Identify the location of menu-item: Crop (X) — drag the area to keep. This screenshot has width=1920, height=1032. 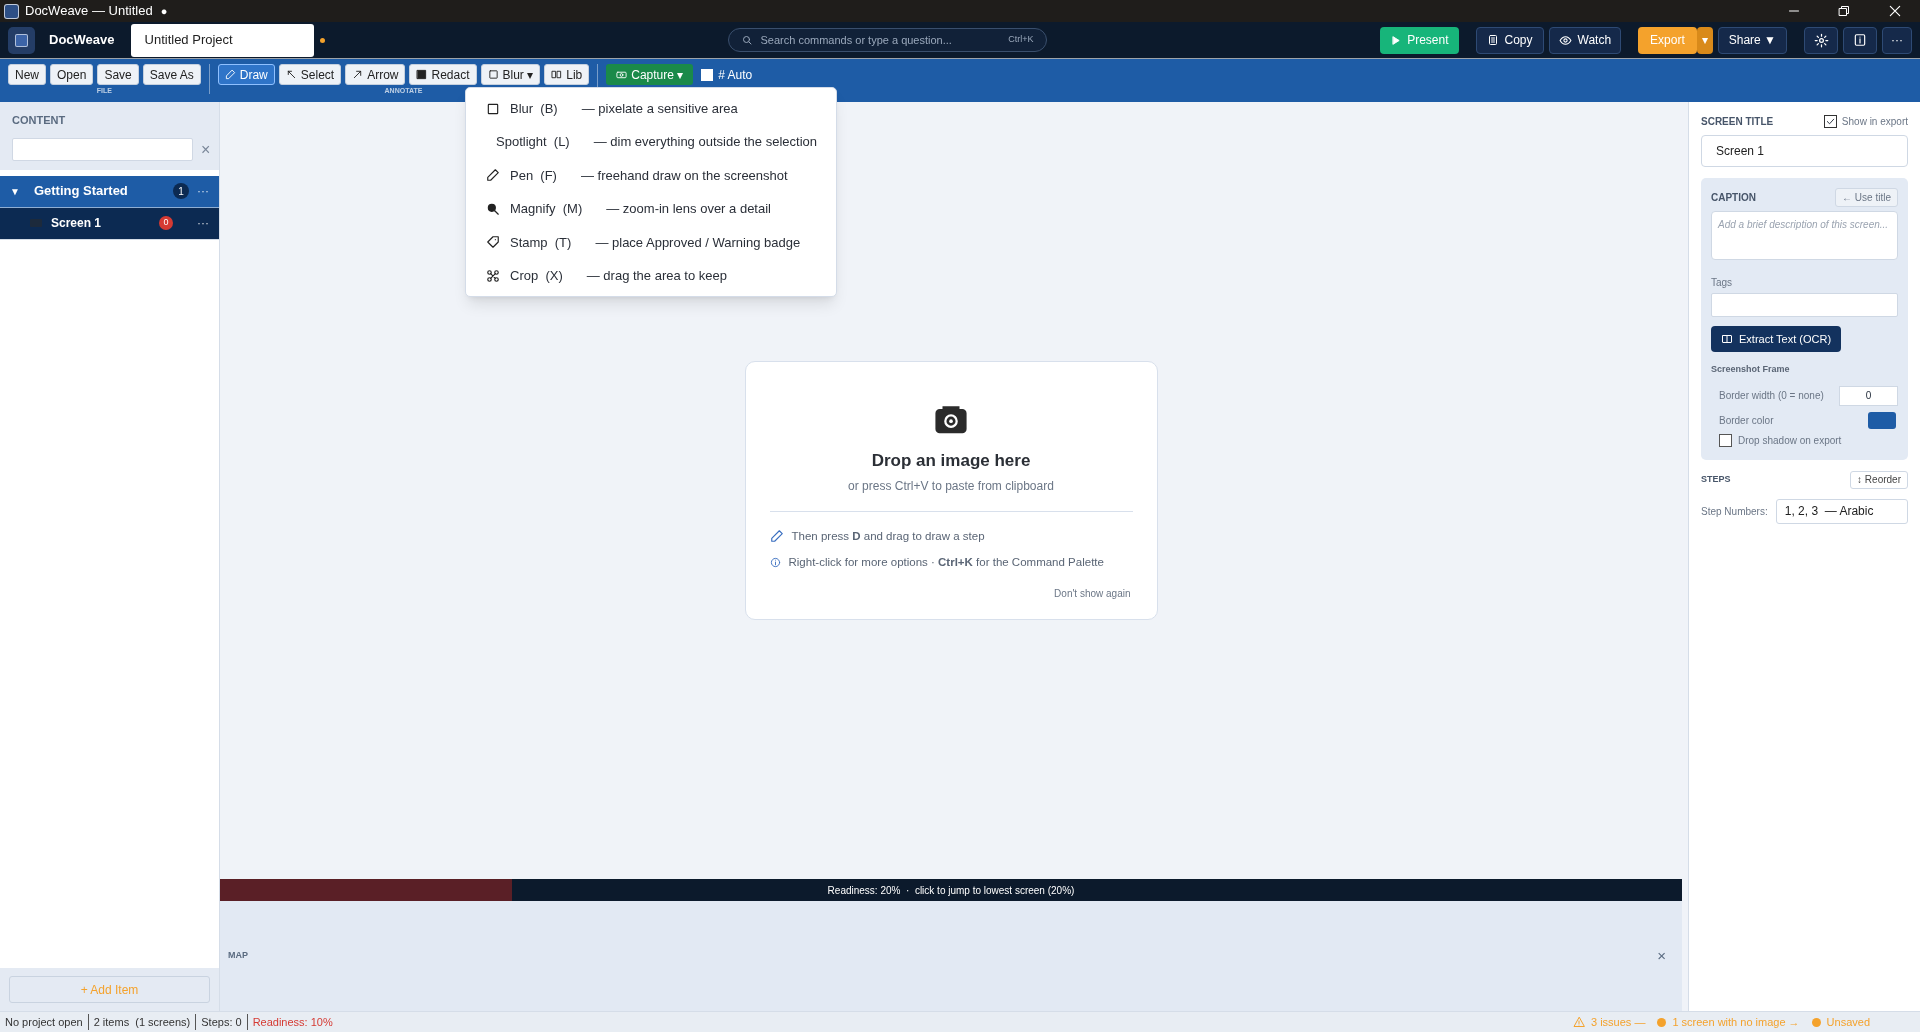
(651, 275).